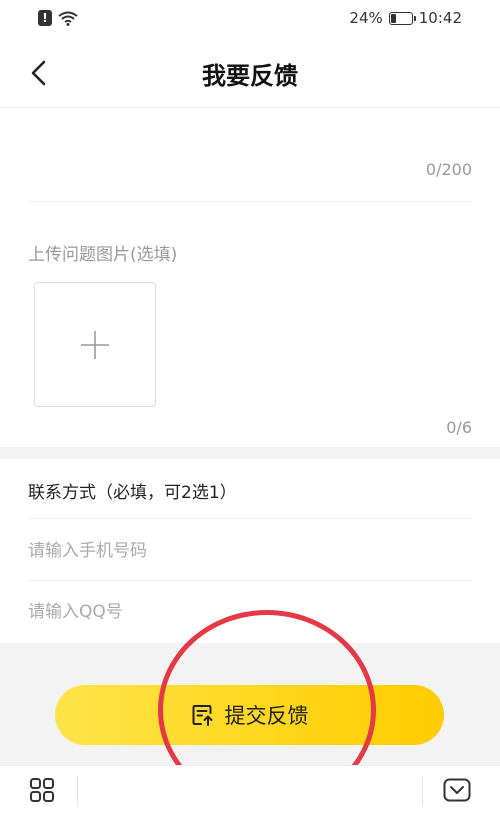  What do you see at coordinates (250, 790) in the screenshot?
I see `bottom-toolbar` at bounding box center [250, 790].